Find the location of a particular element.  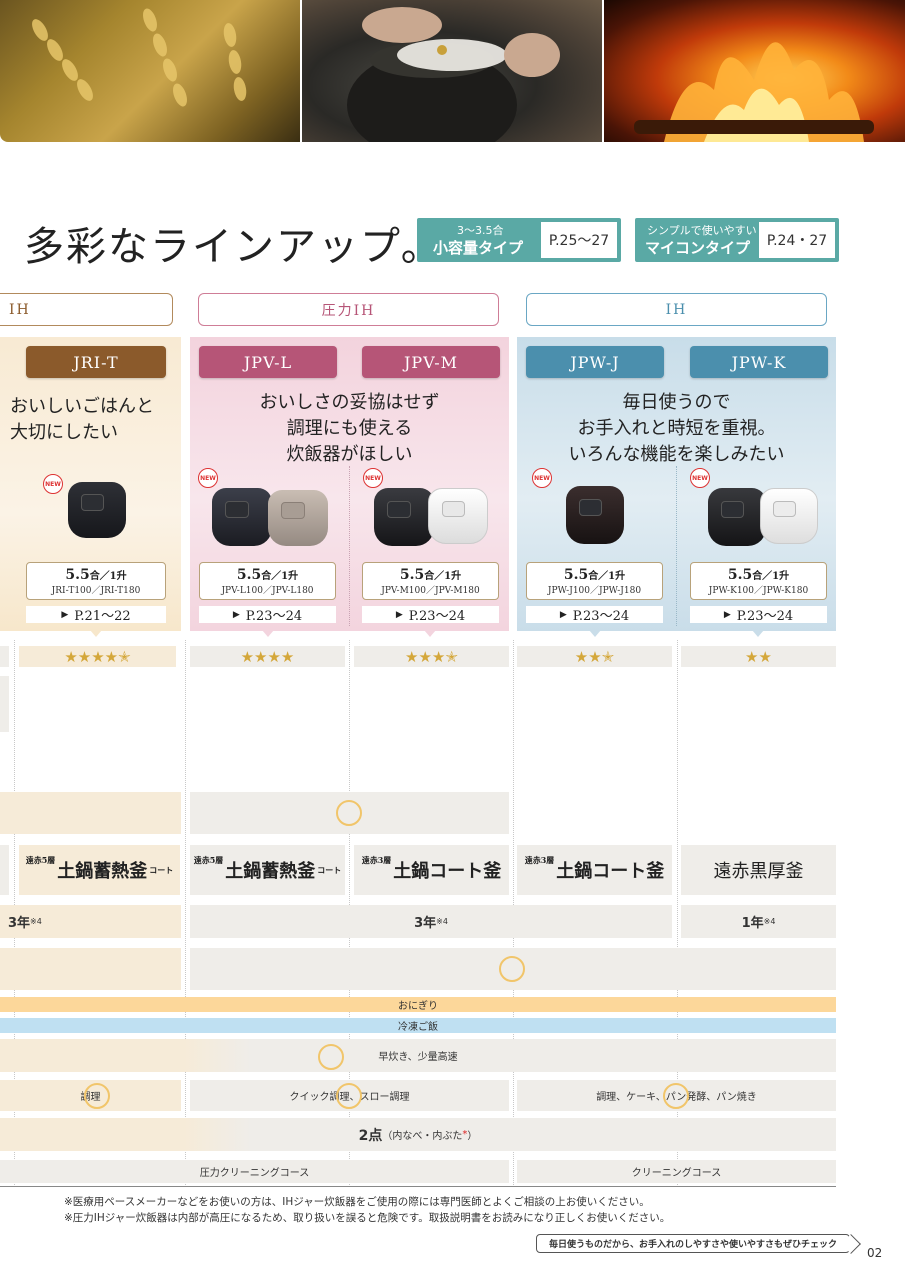

rating-jri-t: ★★★★✭ is located at coordinates (97, 656).